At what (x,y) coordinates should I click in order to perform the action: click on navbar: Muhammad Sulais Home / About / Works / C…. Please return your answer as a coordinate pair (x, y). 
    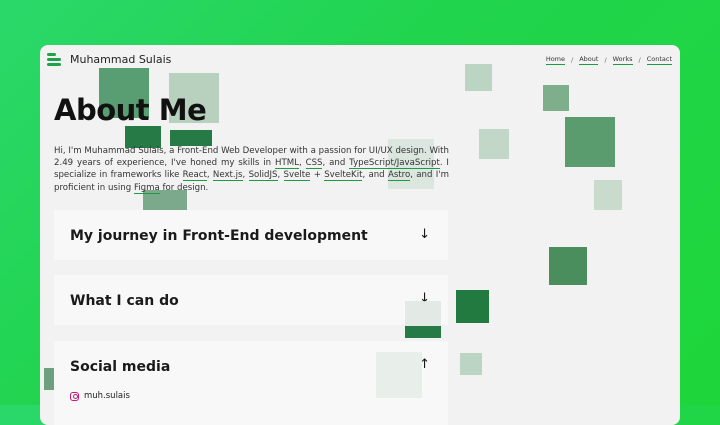
    Looking at the image, I should click on (360, 60).